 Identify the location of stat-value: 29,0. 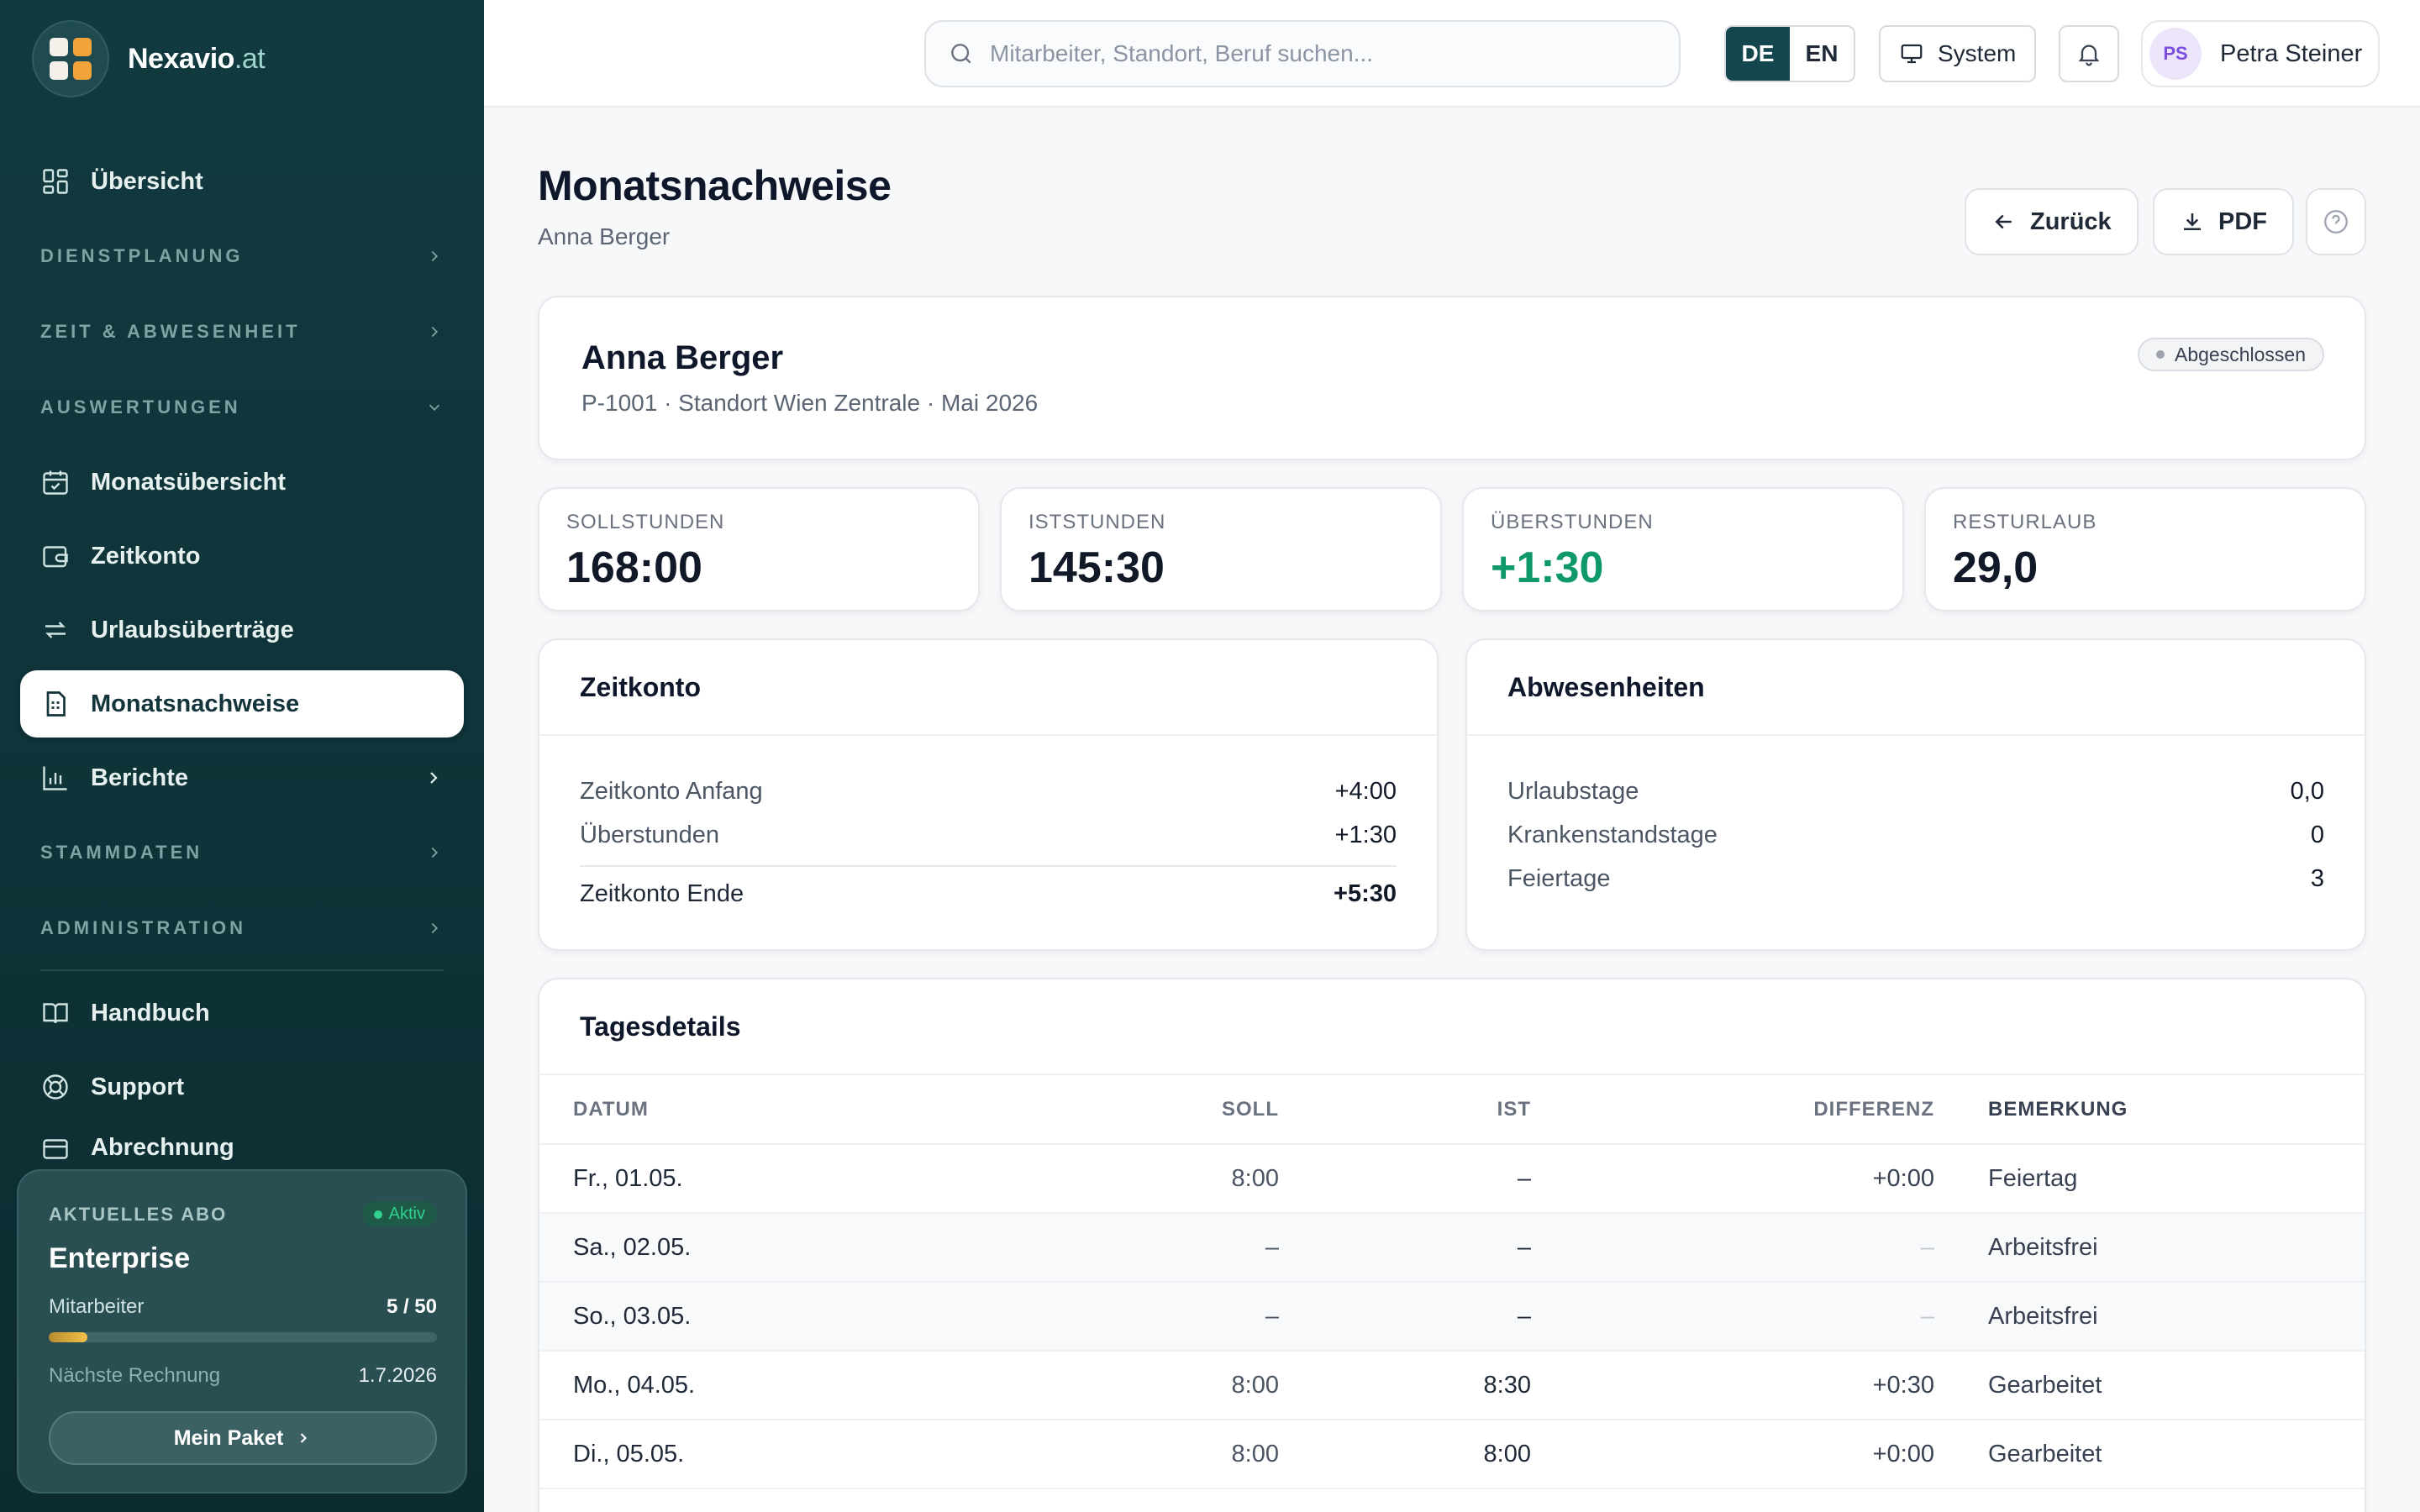
(1996, 567).